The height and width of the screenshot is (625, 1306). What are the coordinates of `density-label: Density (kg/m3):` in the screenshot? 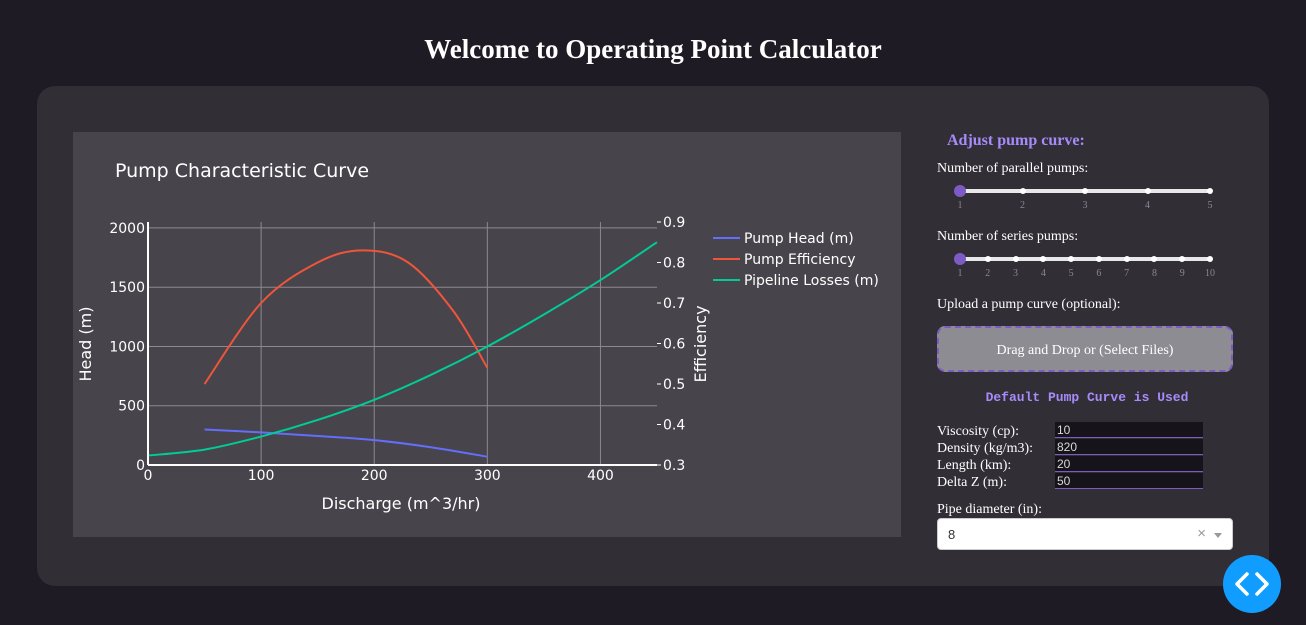 It's located at (985, 448).